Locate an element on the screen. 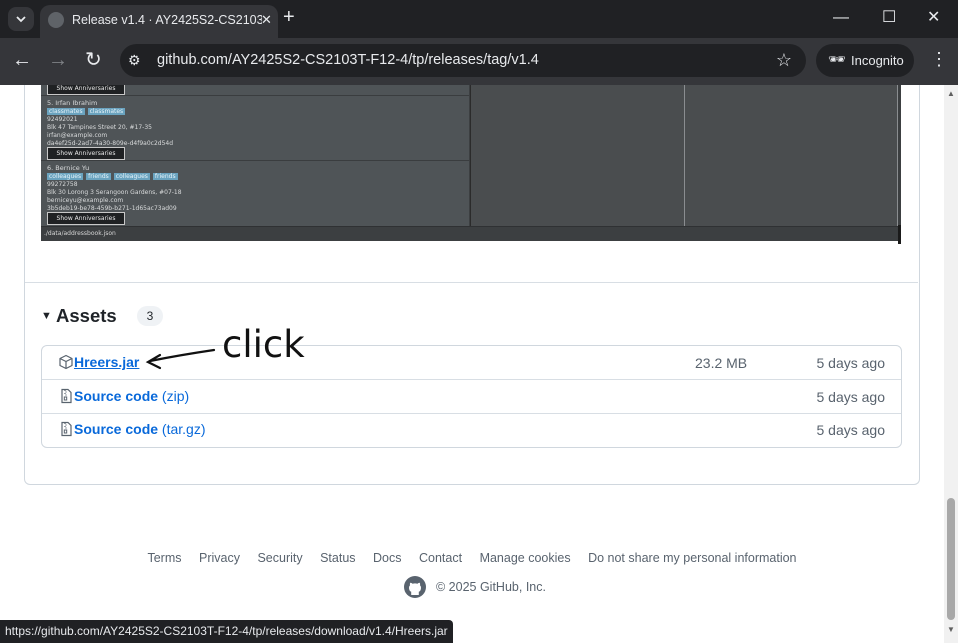 This screenshot has height=643, width=958. incognito-label: Incognito is located at coordinates (877, 60).